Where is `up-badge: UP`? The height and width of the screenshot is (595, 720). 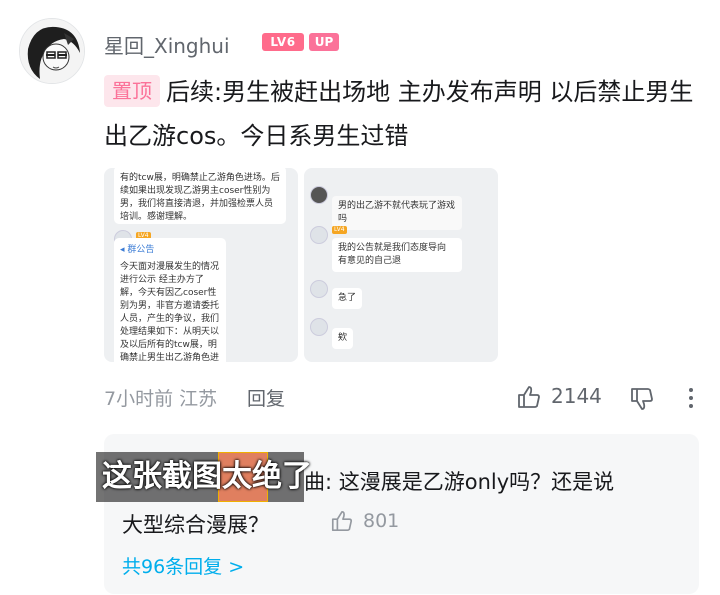 up-badge: UP is located at coordinates (324, 42).